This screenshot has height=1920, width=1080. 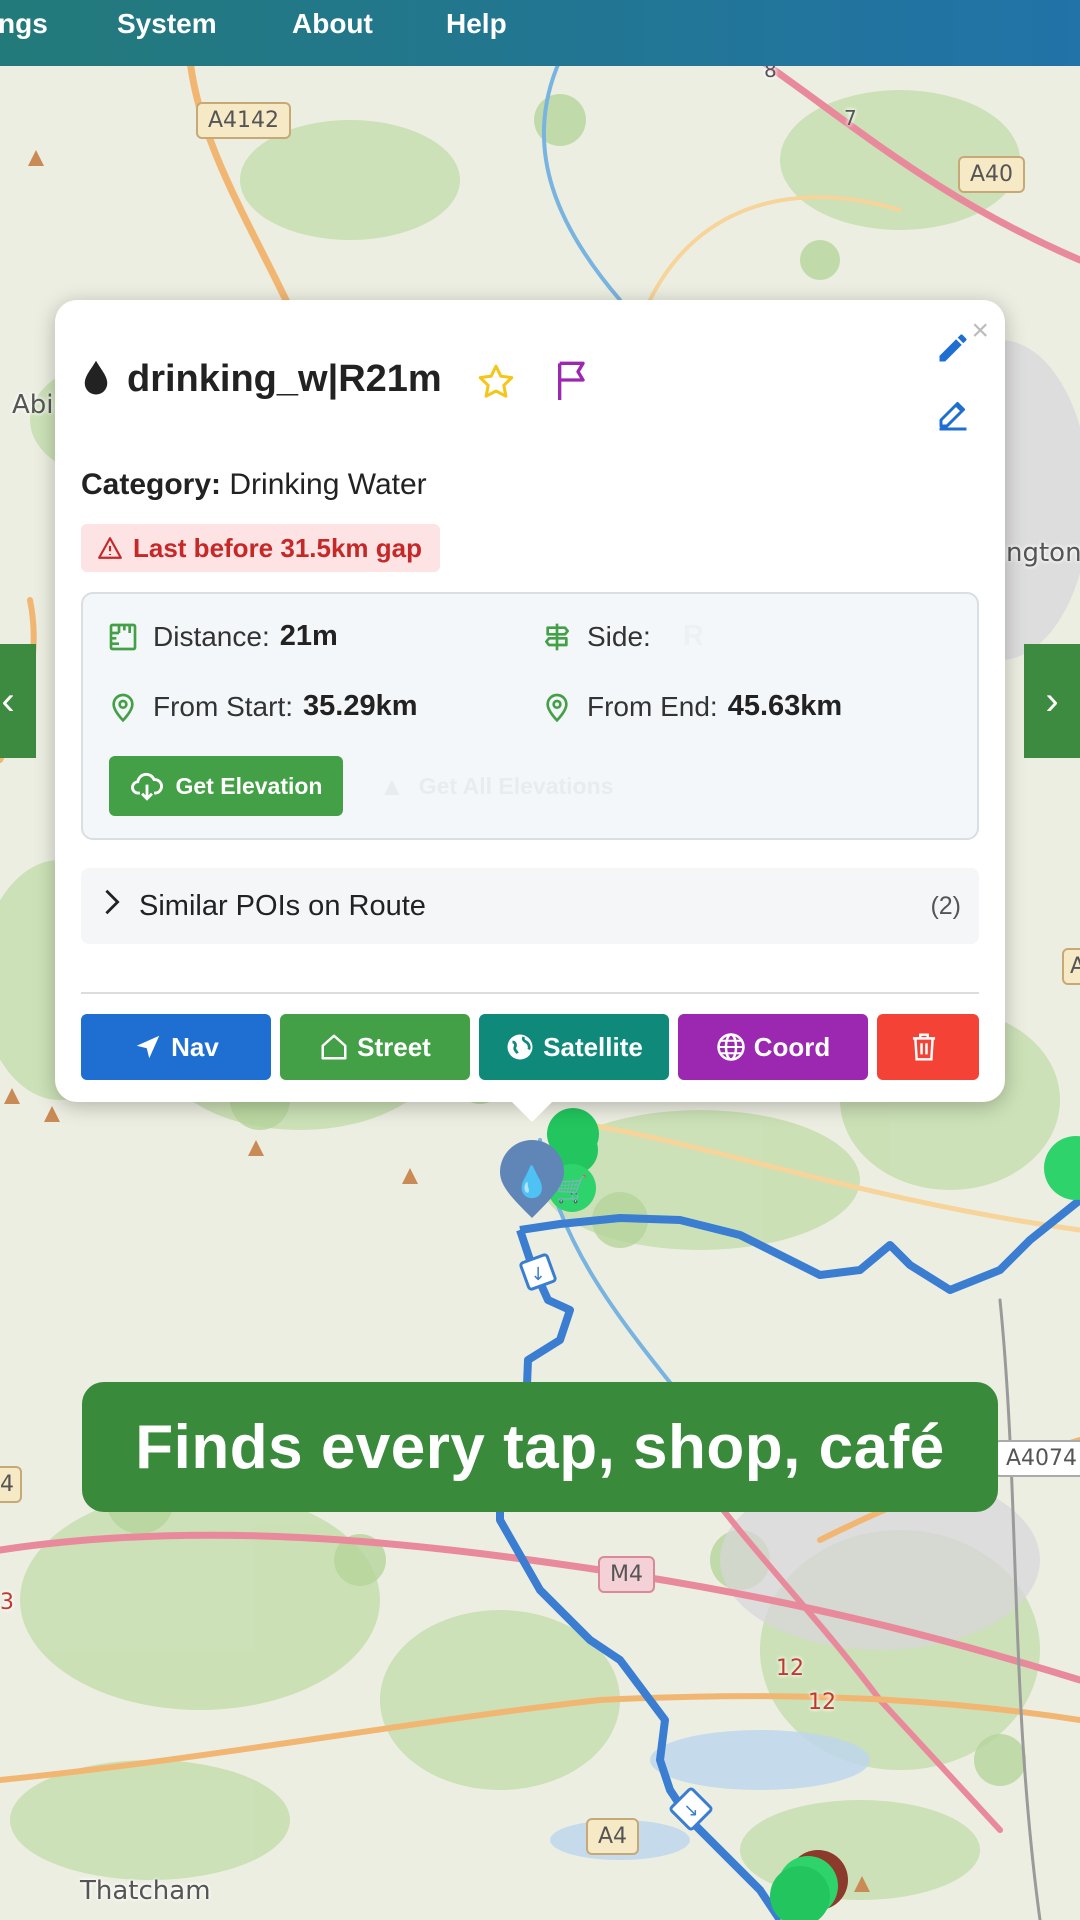 I want to click on junction-label: 7, so click(x=850, y=118).